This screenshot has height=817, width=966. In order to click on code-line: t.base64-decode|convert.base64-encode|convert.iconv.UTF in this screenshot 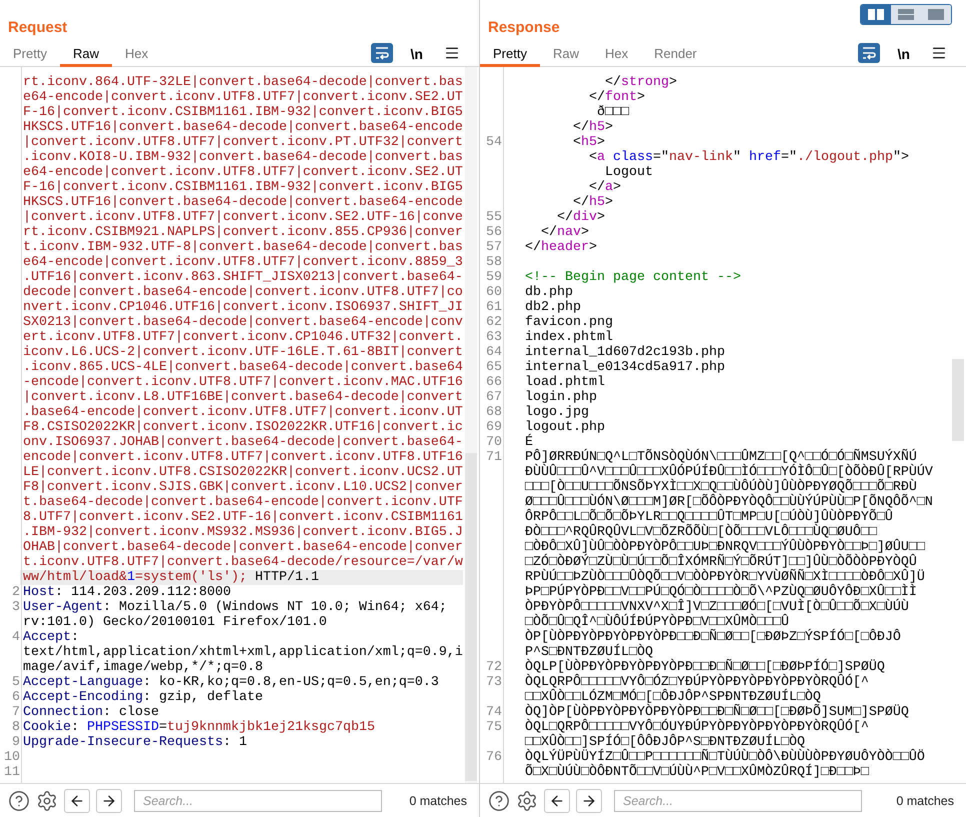, I will do `click(243, 502)`.